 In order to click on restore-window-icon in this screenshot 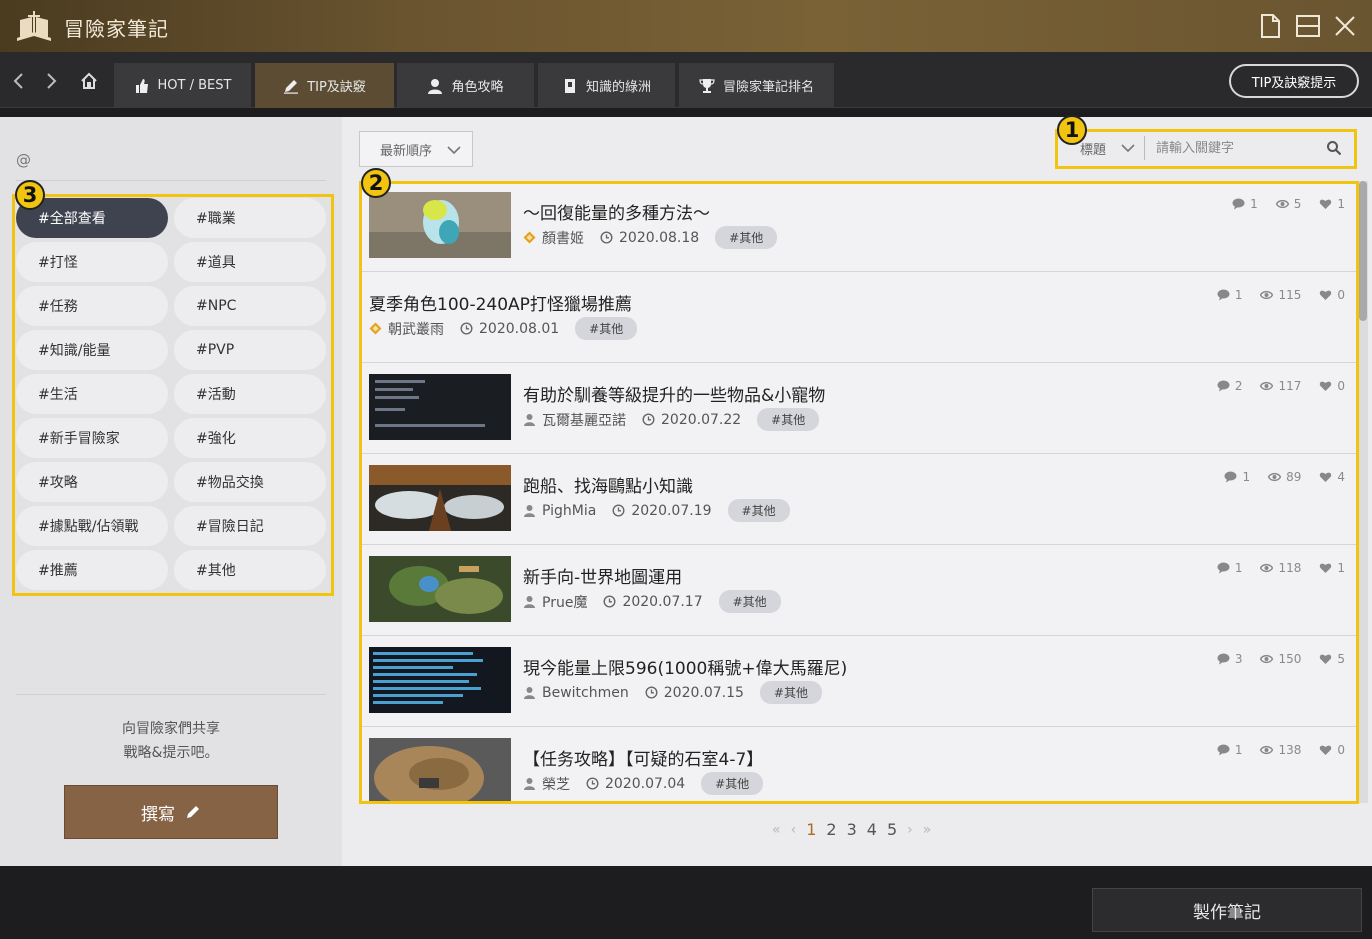, I will do `click(1308, 26)`.